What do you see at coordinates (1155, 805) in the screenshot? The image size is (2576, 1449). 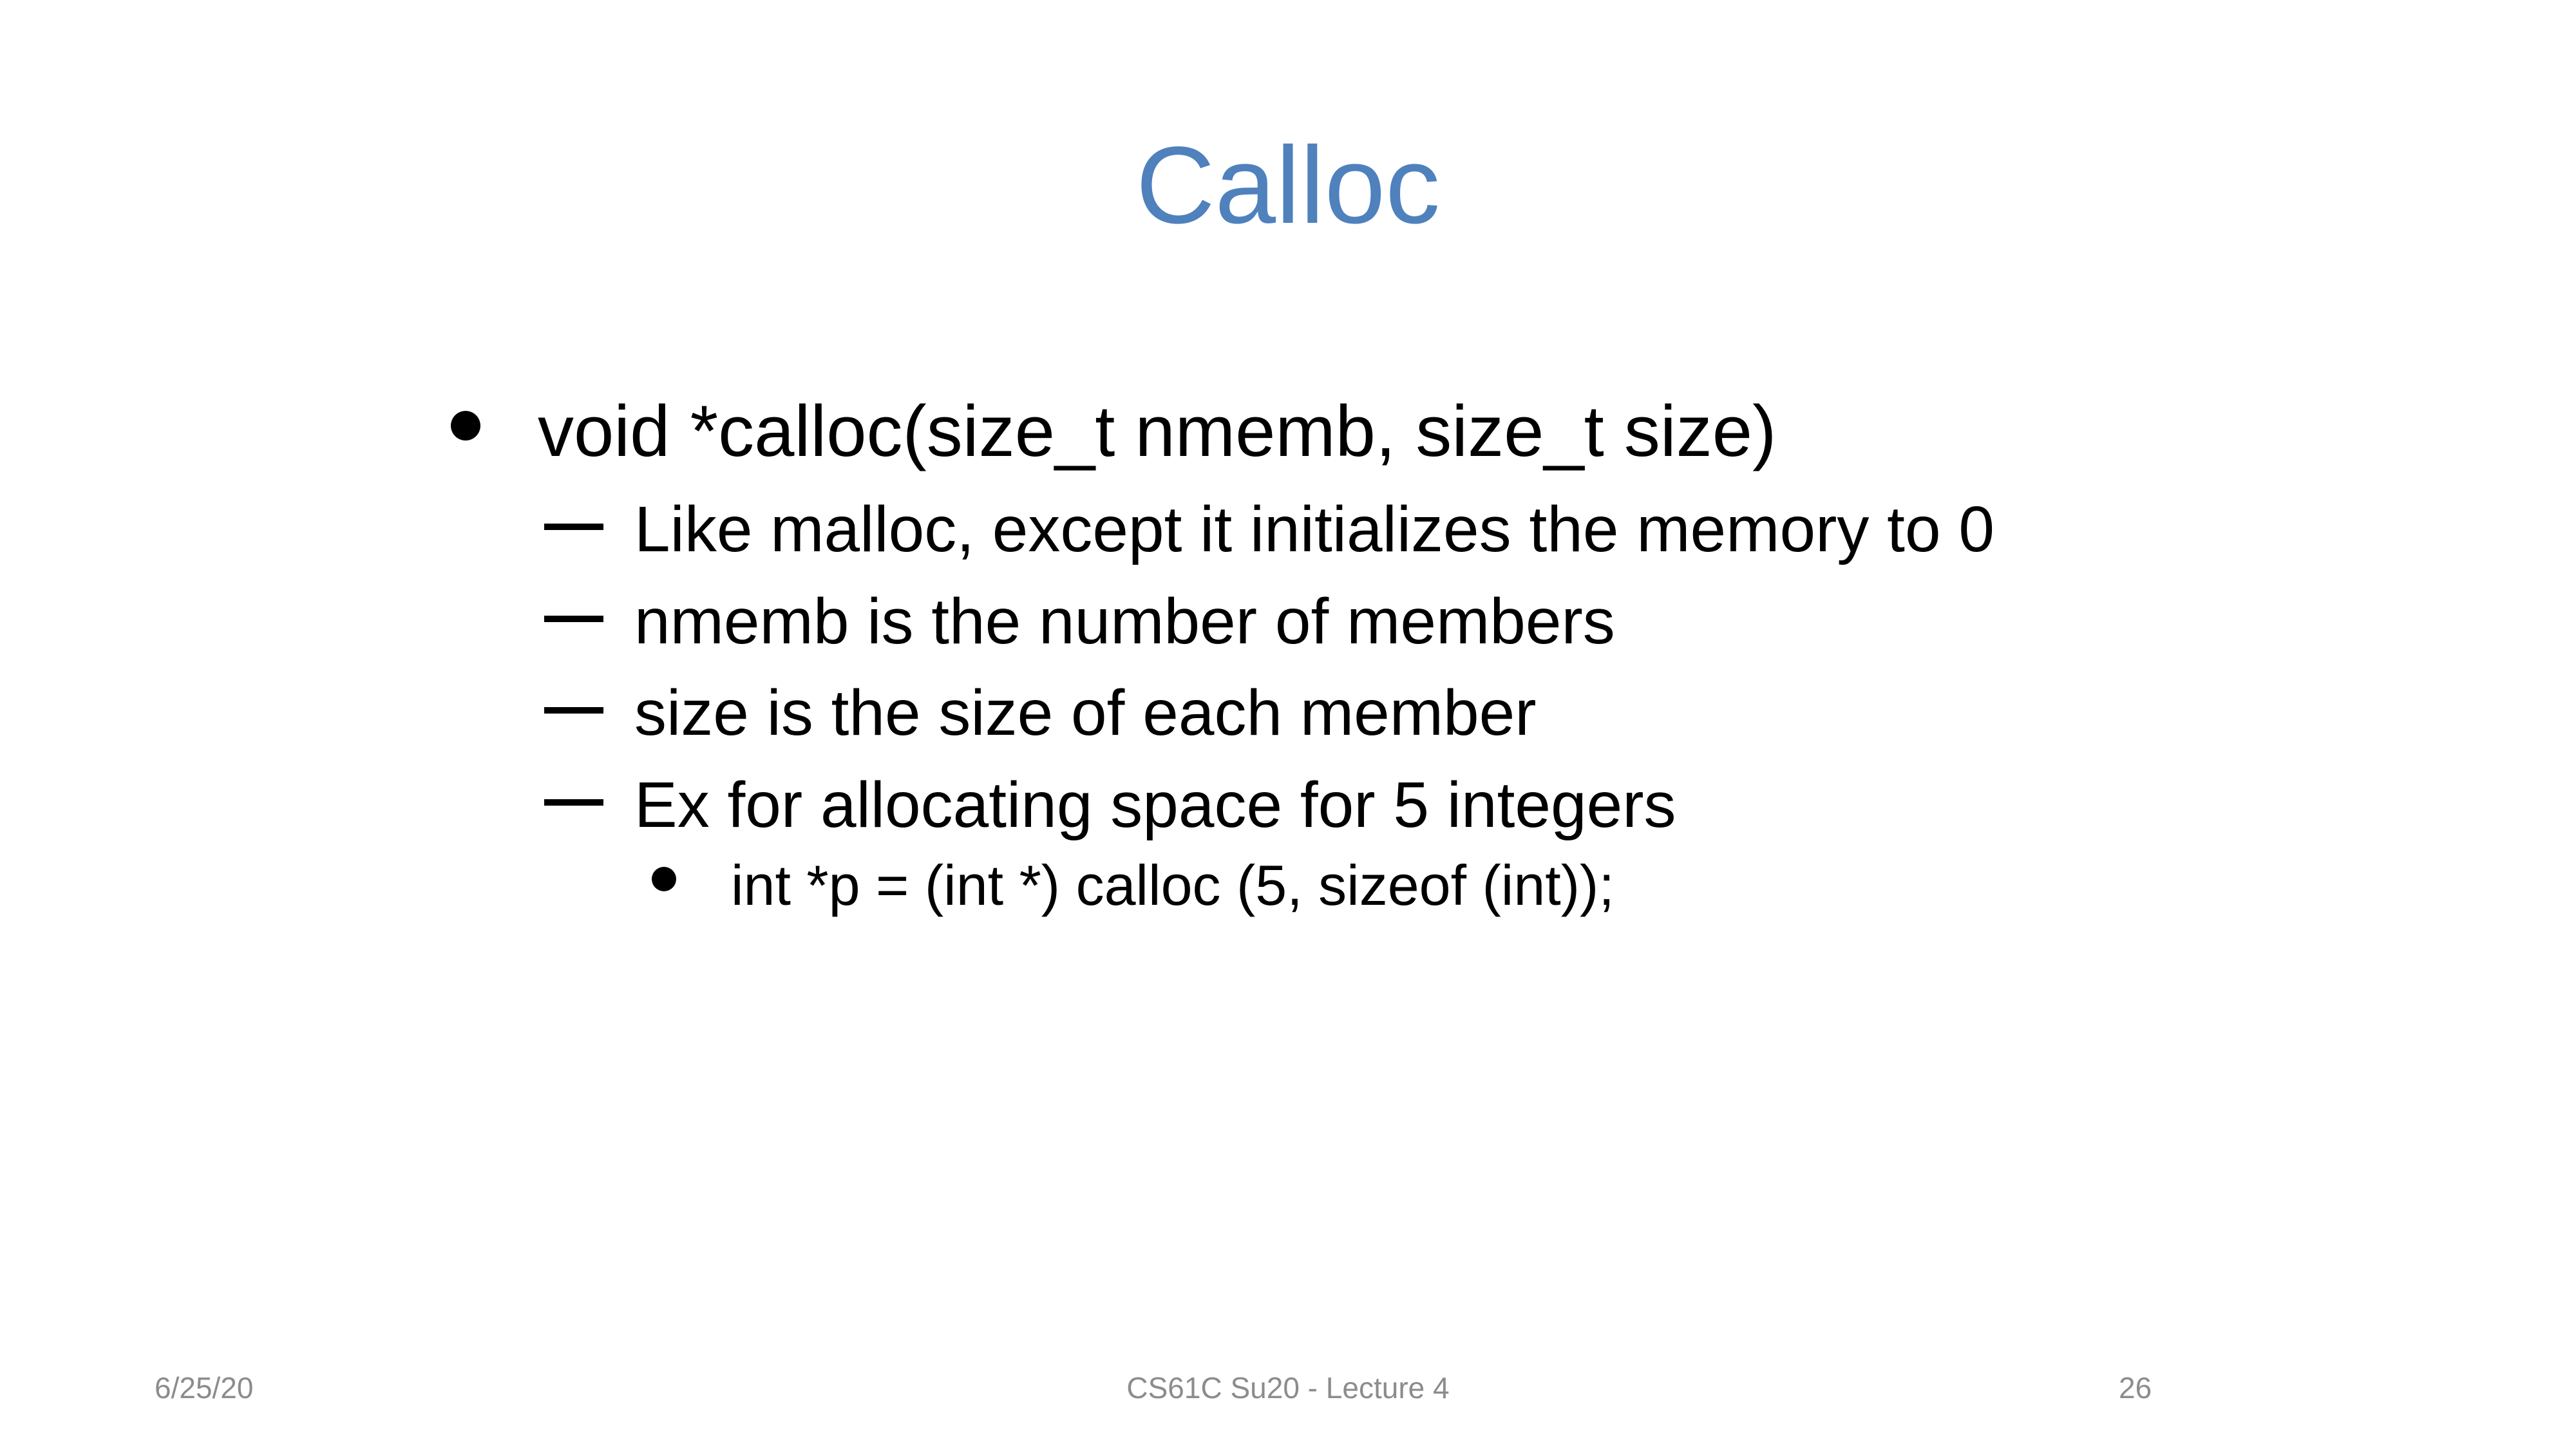 I see `sub-bullet-text: Ex for allocating space for 5 integers` at bounding box center [1155, 805].